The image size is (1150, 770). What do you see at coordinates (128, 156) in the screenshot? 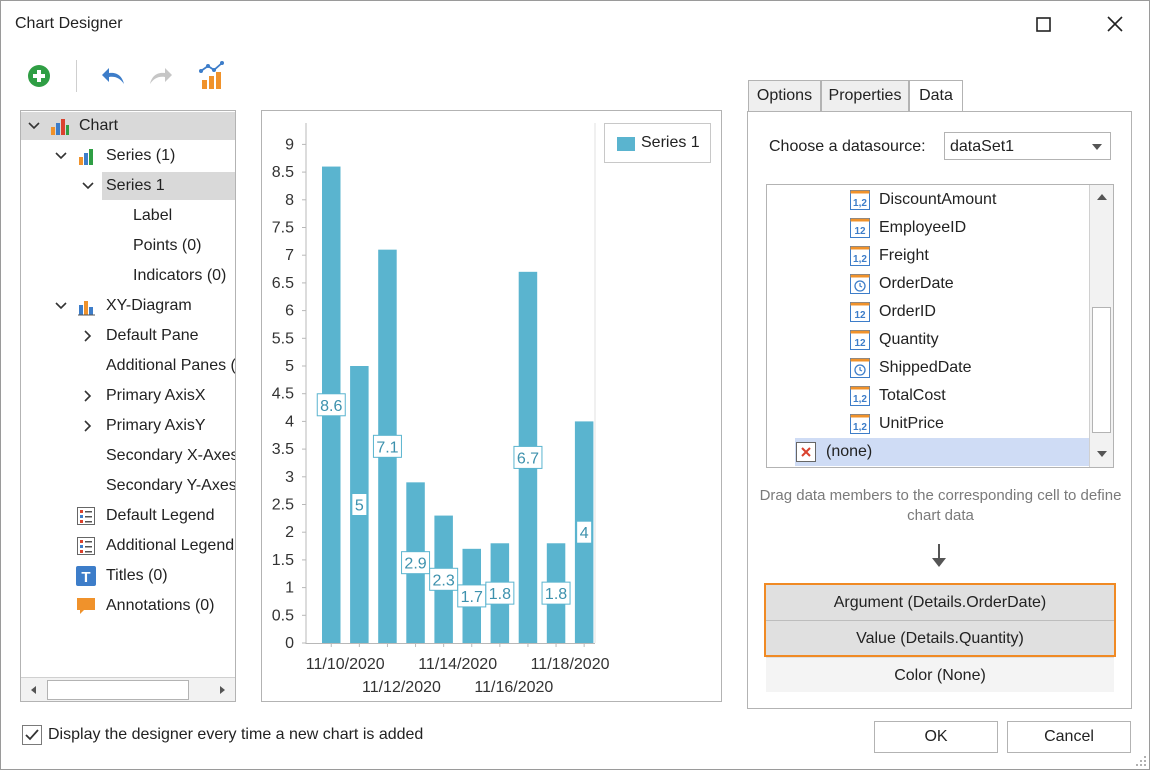
I see `tree-item: Series (1)` at bounding box center [128, 156].